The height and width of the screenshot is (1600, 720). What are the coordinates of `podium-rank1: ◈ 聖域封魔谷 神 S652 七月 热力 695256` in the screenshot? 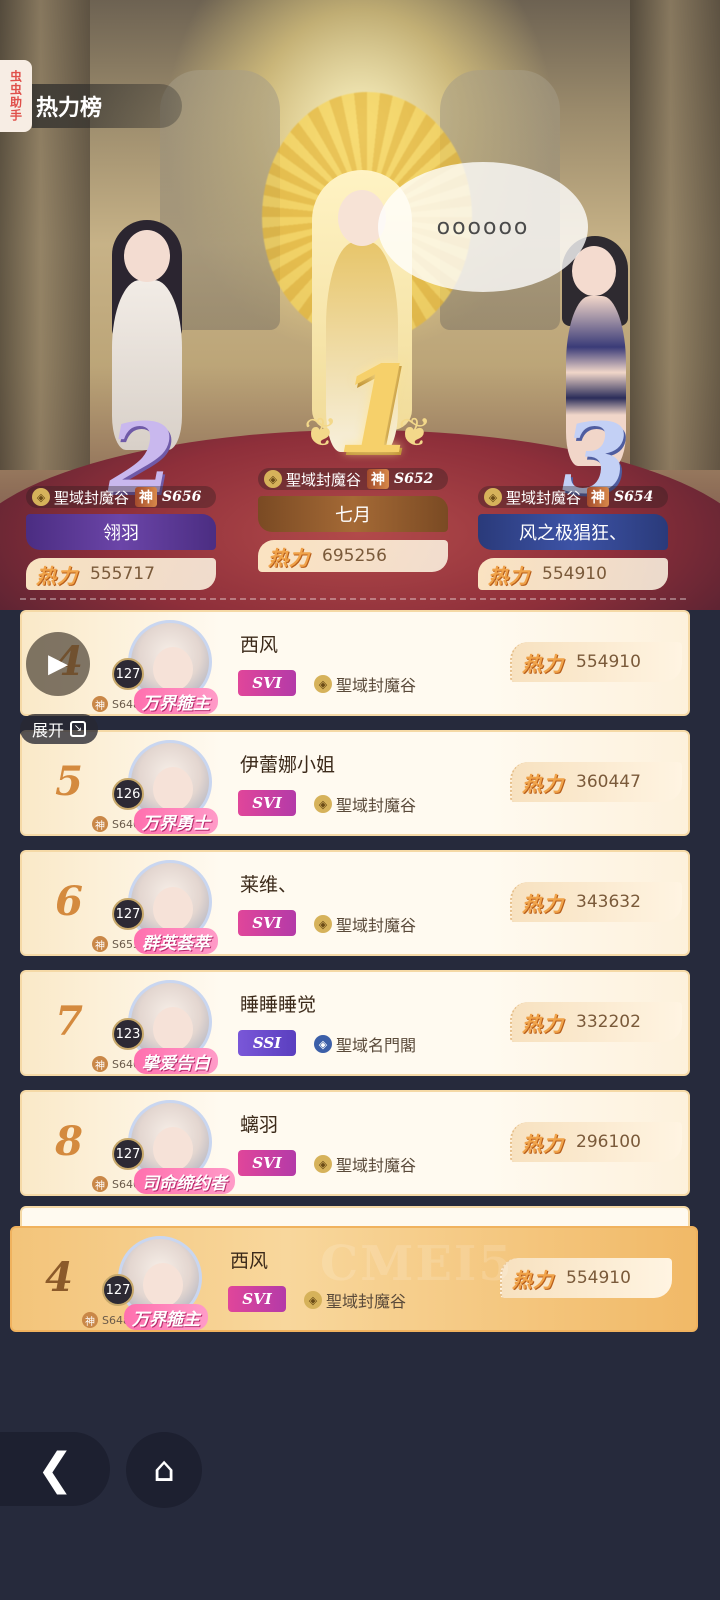 It's located at (353, 520).